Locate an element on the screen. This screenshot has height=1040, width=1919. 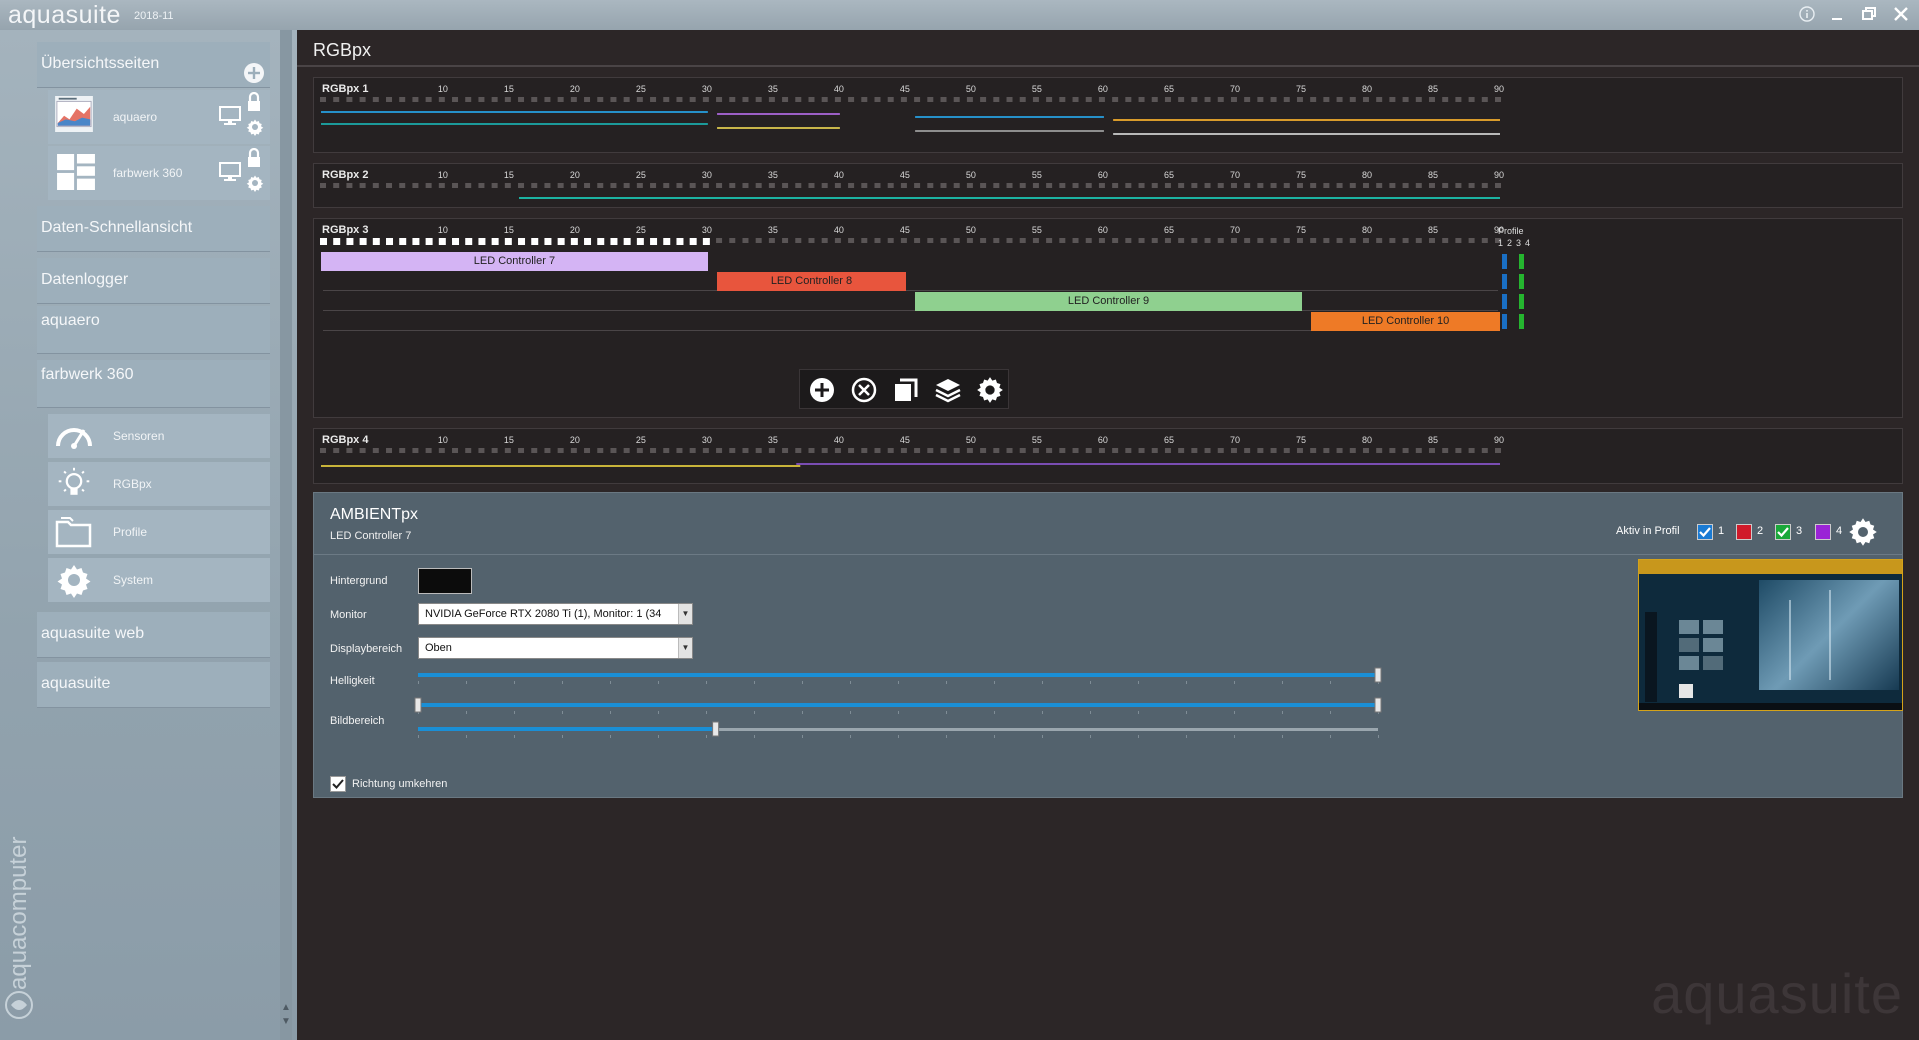
nav-farbwerk-360: farbwerk 360 is located at coordinates (153, 384).